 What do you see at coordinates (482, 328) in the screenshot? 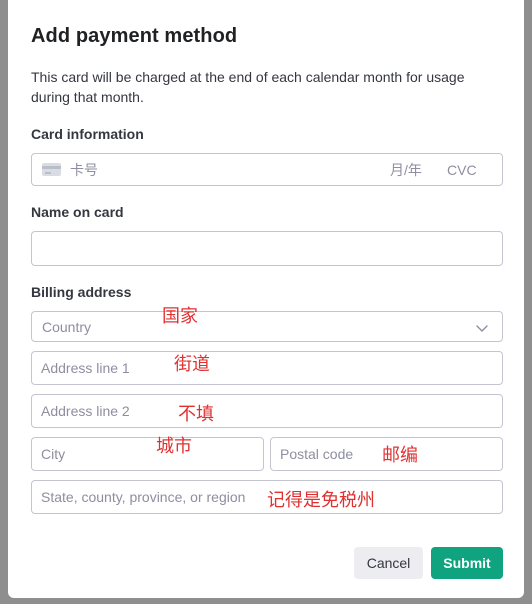
I see `chevron-down-icon` at bounding box center [482, 328].